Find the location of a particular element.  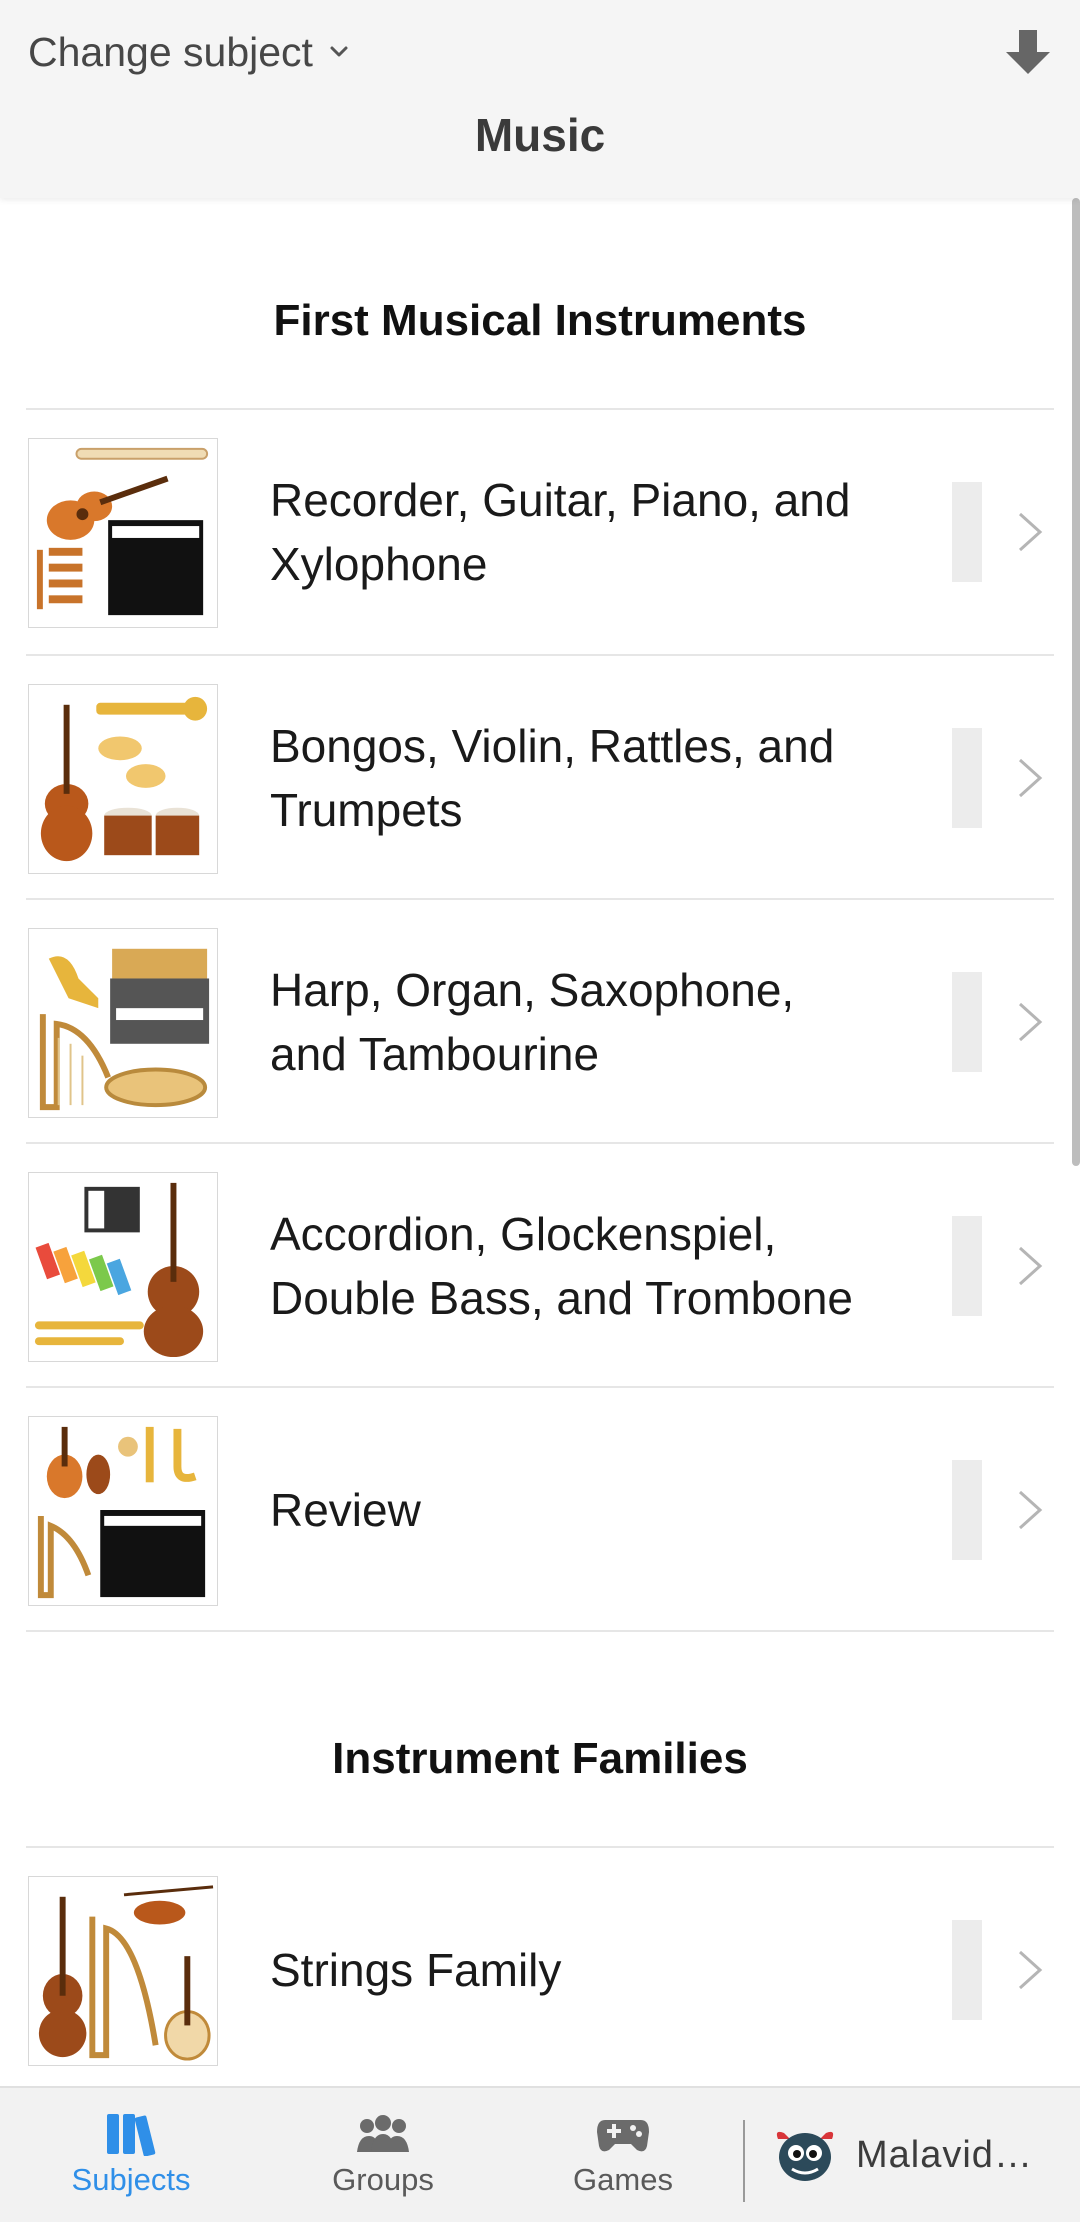

nav-tab-groups: Groups is located at coordinates (383, 2155).